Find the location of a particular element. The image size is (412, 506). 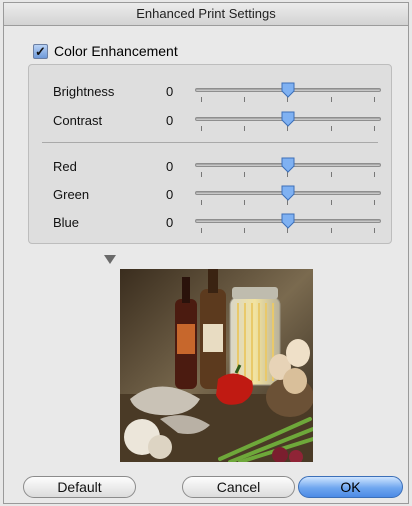

red-row: Red 0 is located at coordinates (210, 167).